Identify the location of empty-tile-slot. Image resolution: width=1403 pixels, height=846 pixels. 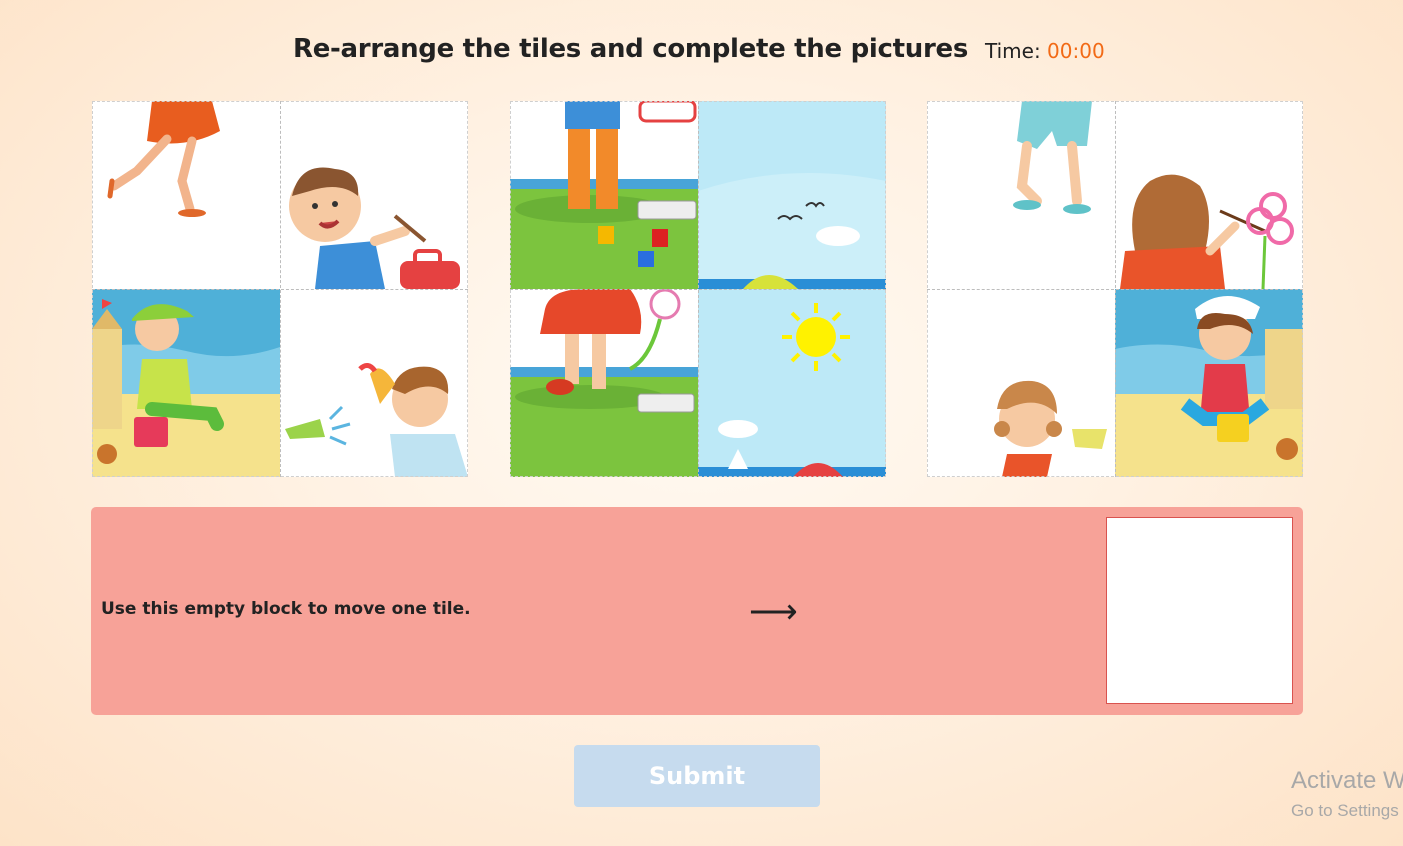
(1199, 610).